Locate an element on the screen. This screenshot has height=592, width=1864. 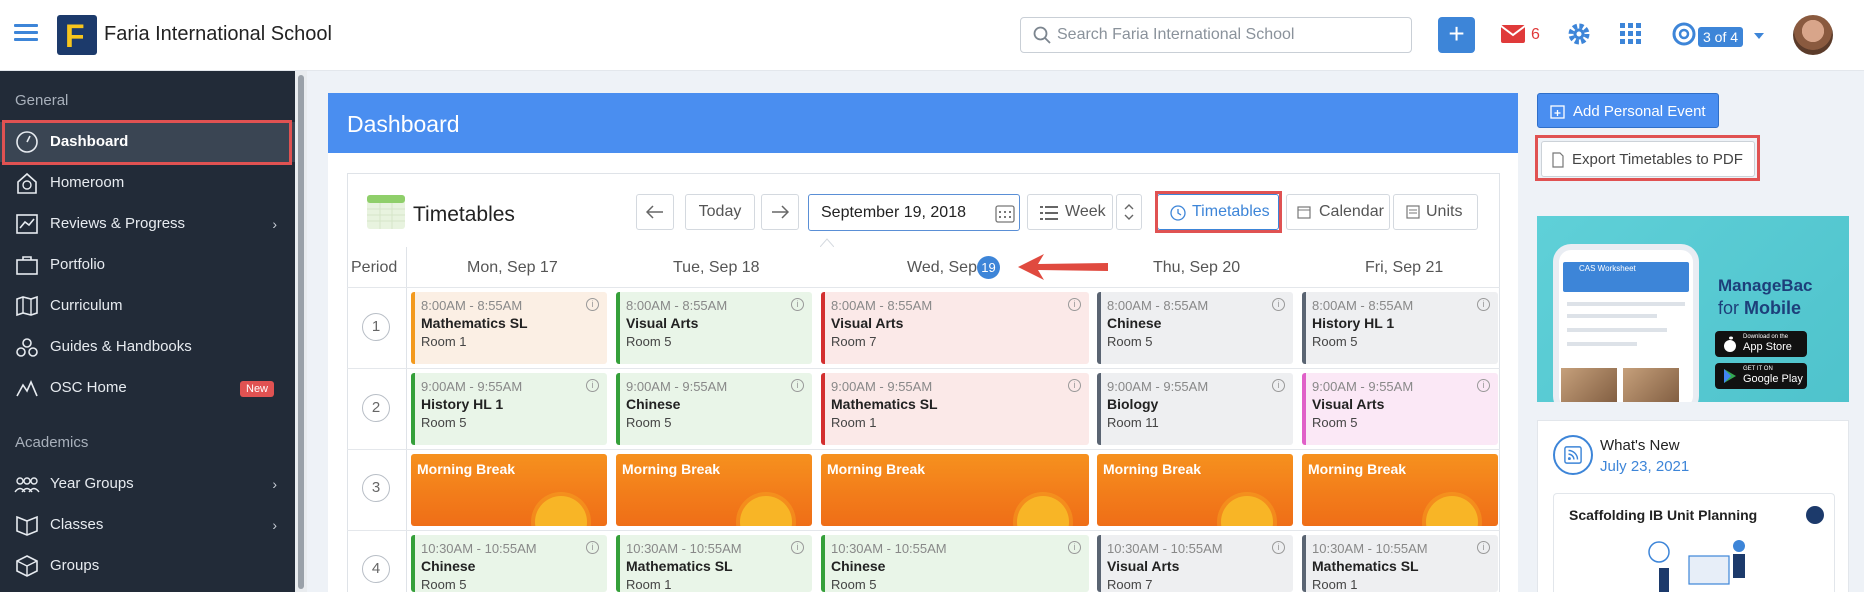
timetable-cell: 9:00AM - 9:55AM Biology Room 11 i is located at coordinates (1195, 409).